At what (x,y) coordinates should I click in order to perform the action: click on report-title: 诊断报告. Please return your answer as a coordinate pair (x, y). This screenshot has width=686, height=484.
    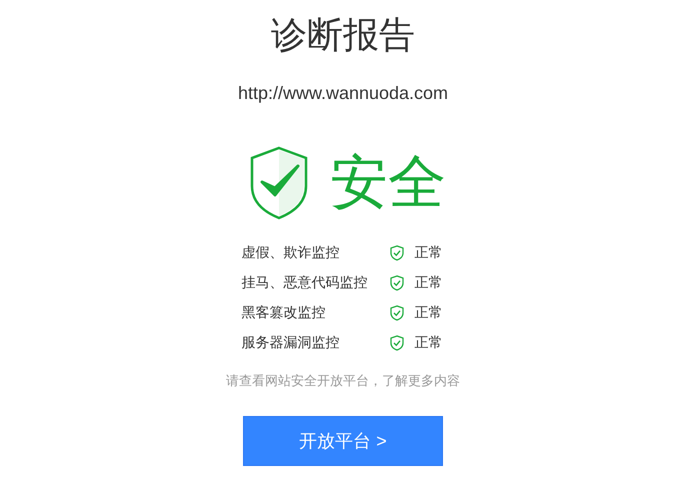
    Looking at the image, I should click on (343, 35).